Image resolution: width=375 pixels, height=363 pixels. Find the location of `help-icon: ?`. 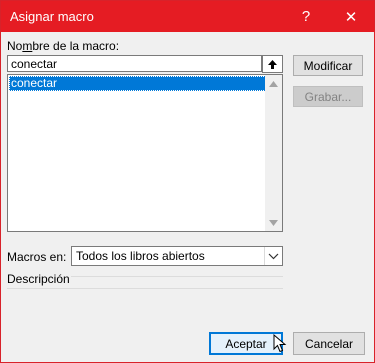

help-icon: ? is located at coordinates (306, 16).